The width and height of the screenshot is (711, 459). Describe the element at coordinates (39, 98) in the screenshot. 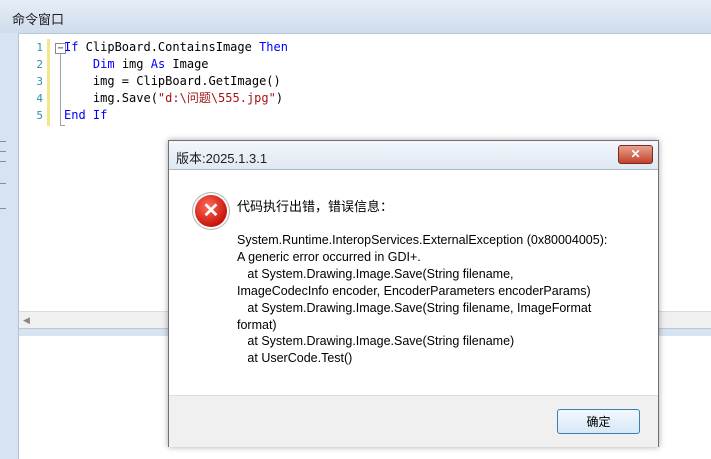

I see `line-number: 4` at that location.